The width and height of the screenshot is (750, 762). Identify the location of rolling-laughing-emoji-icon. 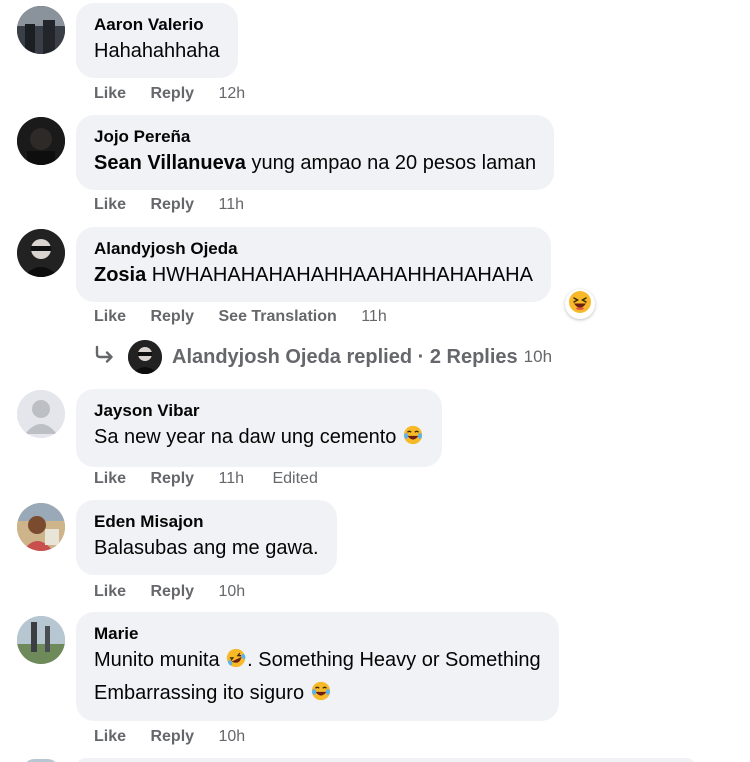
(236, 662).